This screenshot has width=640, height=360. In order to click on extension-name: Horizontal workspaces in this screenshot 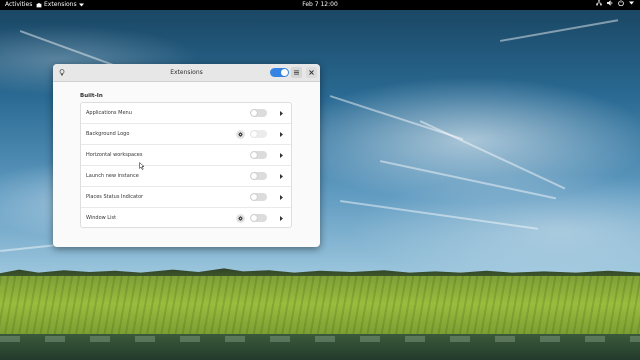, I will do `click(114, 155)`.